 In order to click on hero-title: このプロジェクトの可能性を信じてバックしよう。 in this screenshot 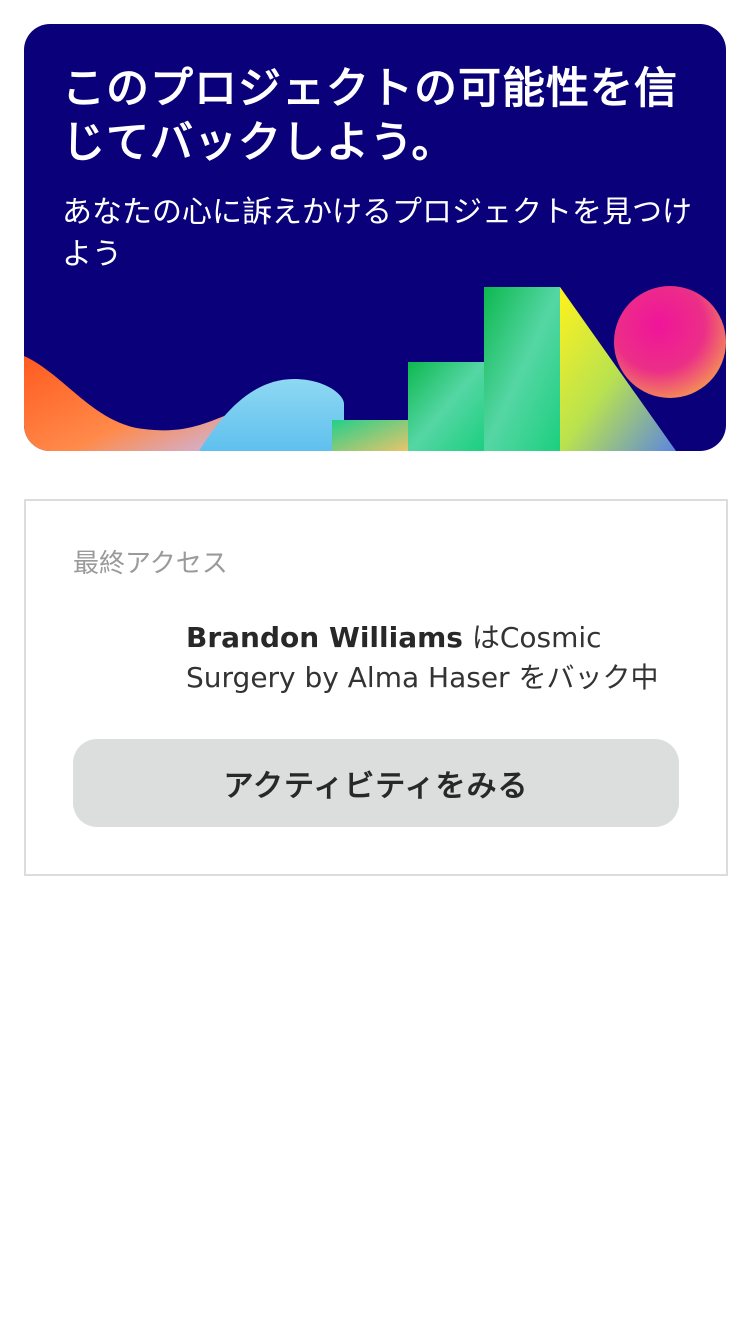, I will do `click(370, 116)`.